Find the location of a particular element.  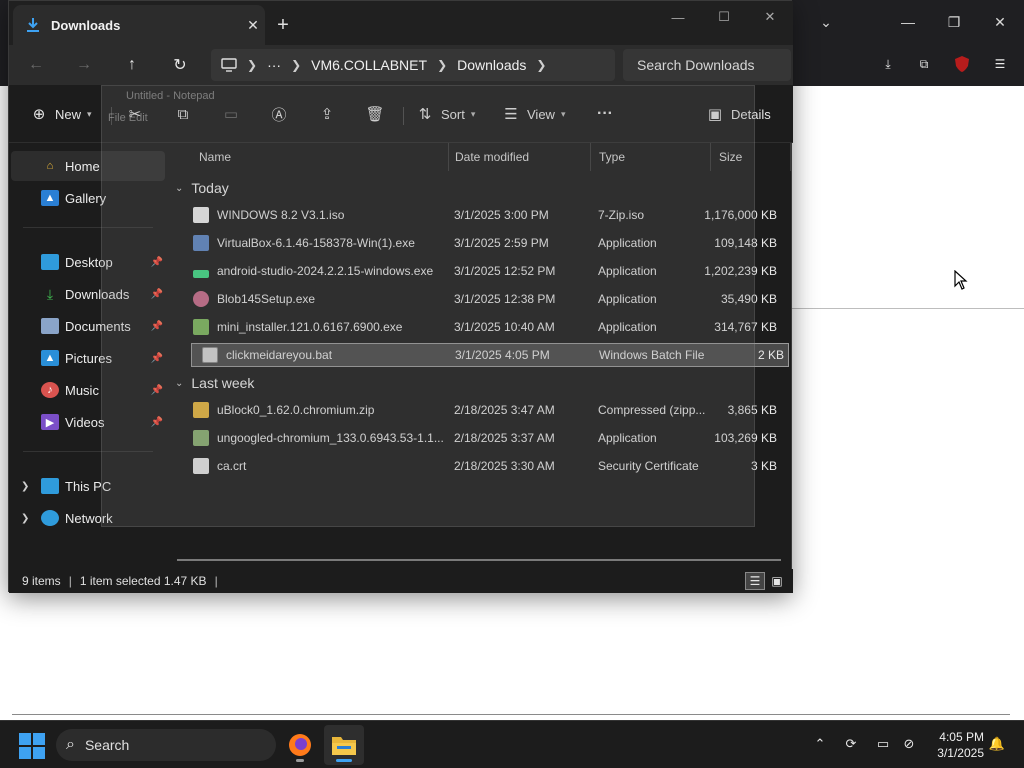

clock-date: 3/1/2025 is located at coordinates (960, 753).